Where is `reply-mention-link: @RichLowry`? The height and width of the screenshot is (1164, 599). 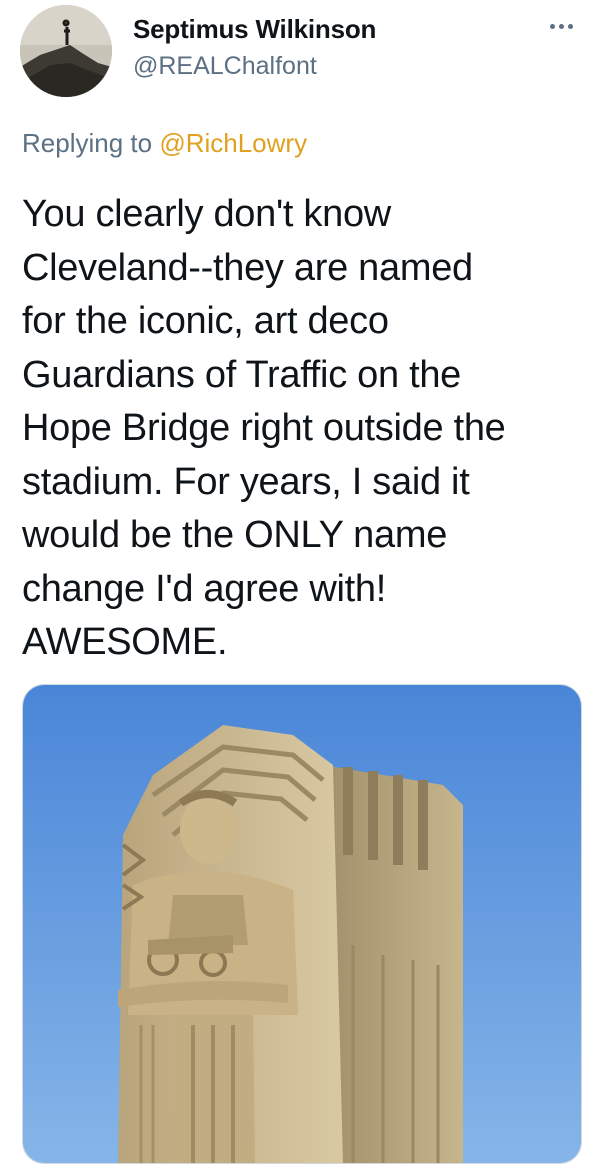 reply-mention-link: @RichLowry is located at coordinates (233, 143).